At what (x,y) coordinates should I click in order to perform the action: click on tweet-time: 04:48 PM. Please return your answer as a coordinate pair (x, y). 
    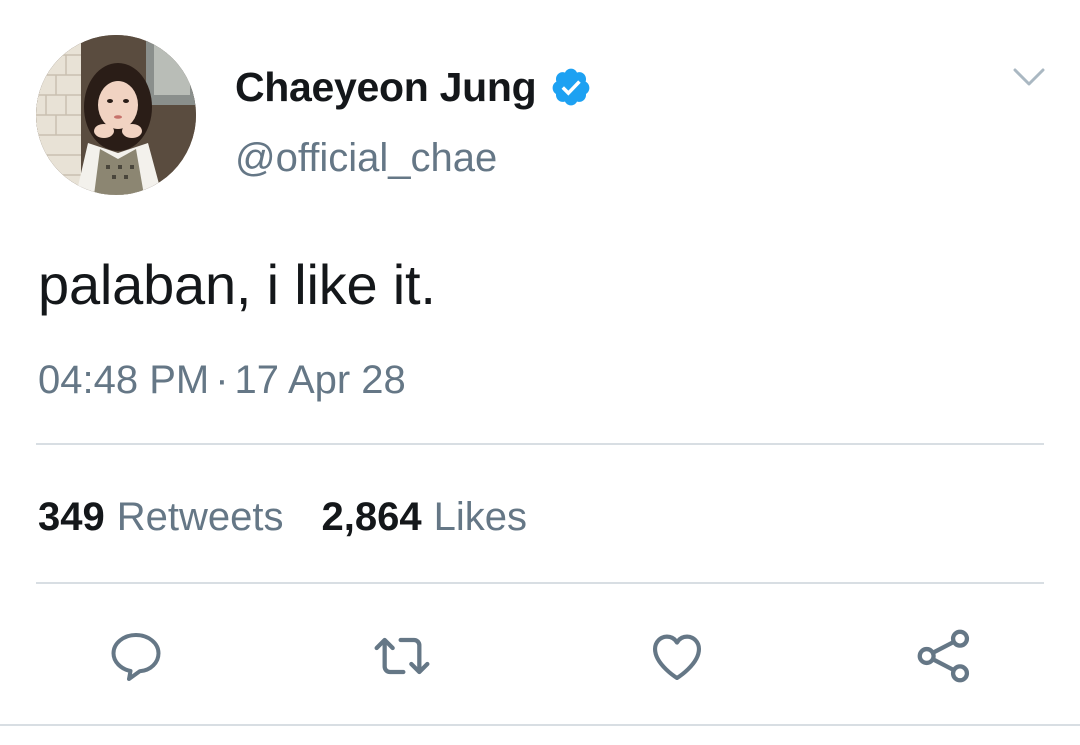
    Looking at the image, I should click on (124, 380).